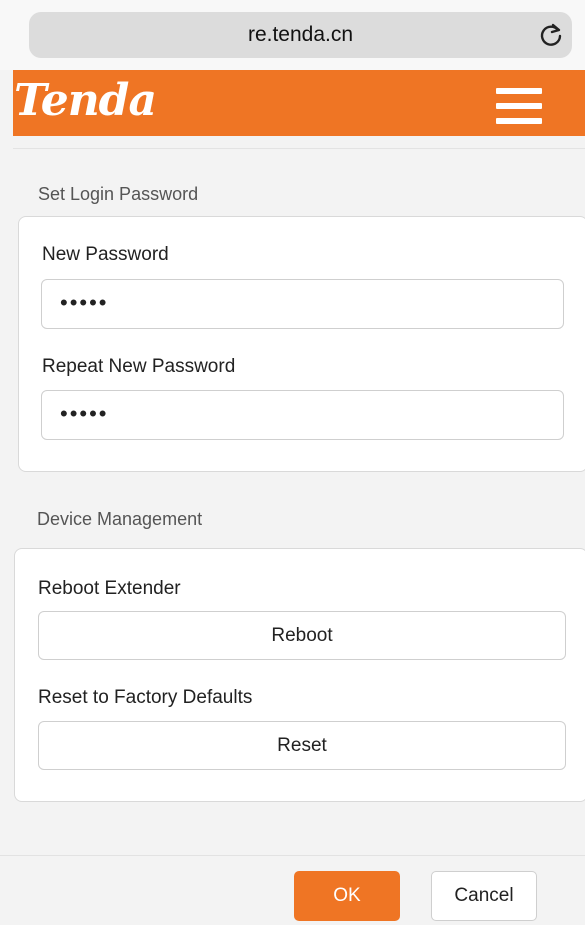  What do you see at coordinates (519, 106) in the screenshot?
I see `hamburger-menu-icon` at bounding box center [519, 106].